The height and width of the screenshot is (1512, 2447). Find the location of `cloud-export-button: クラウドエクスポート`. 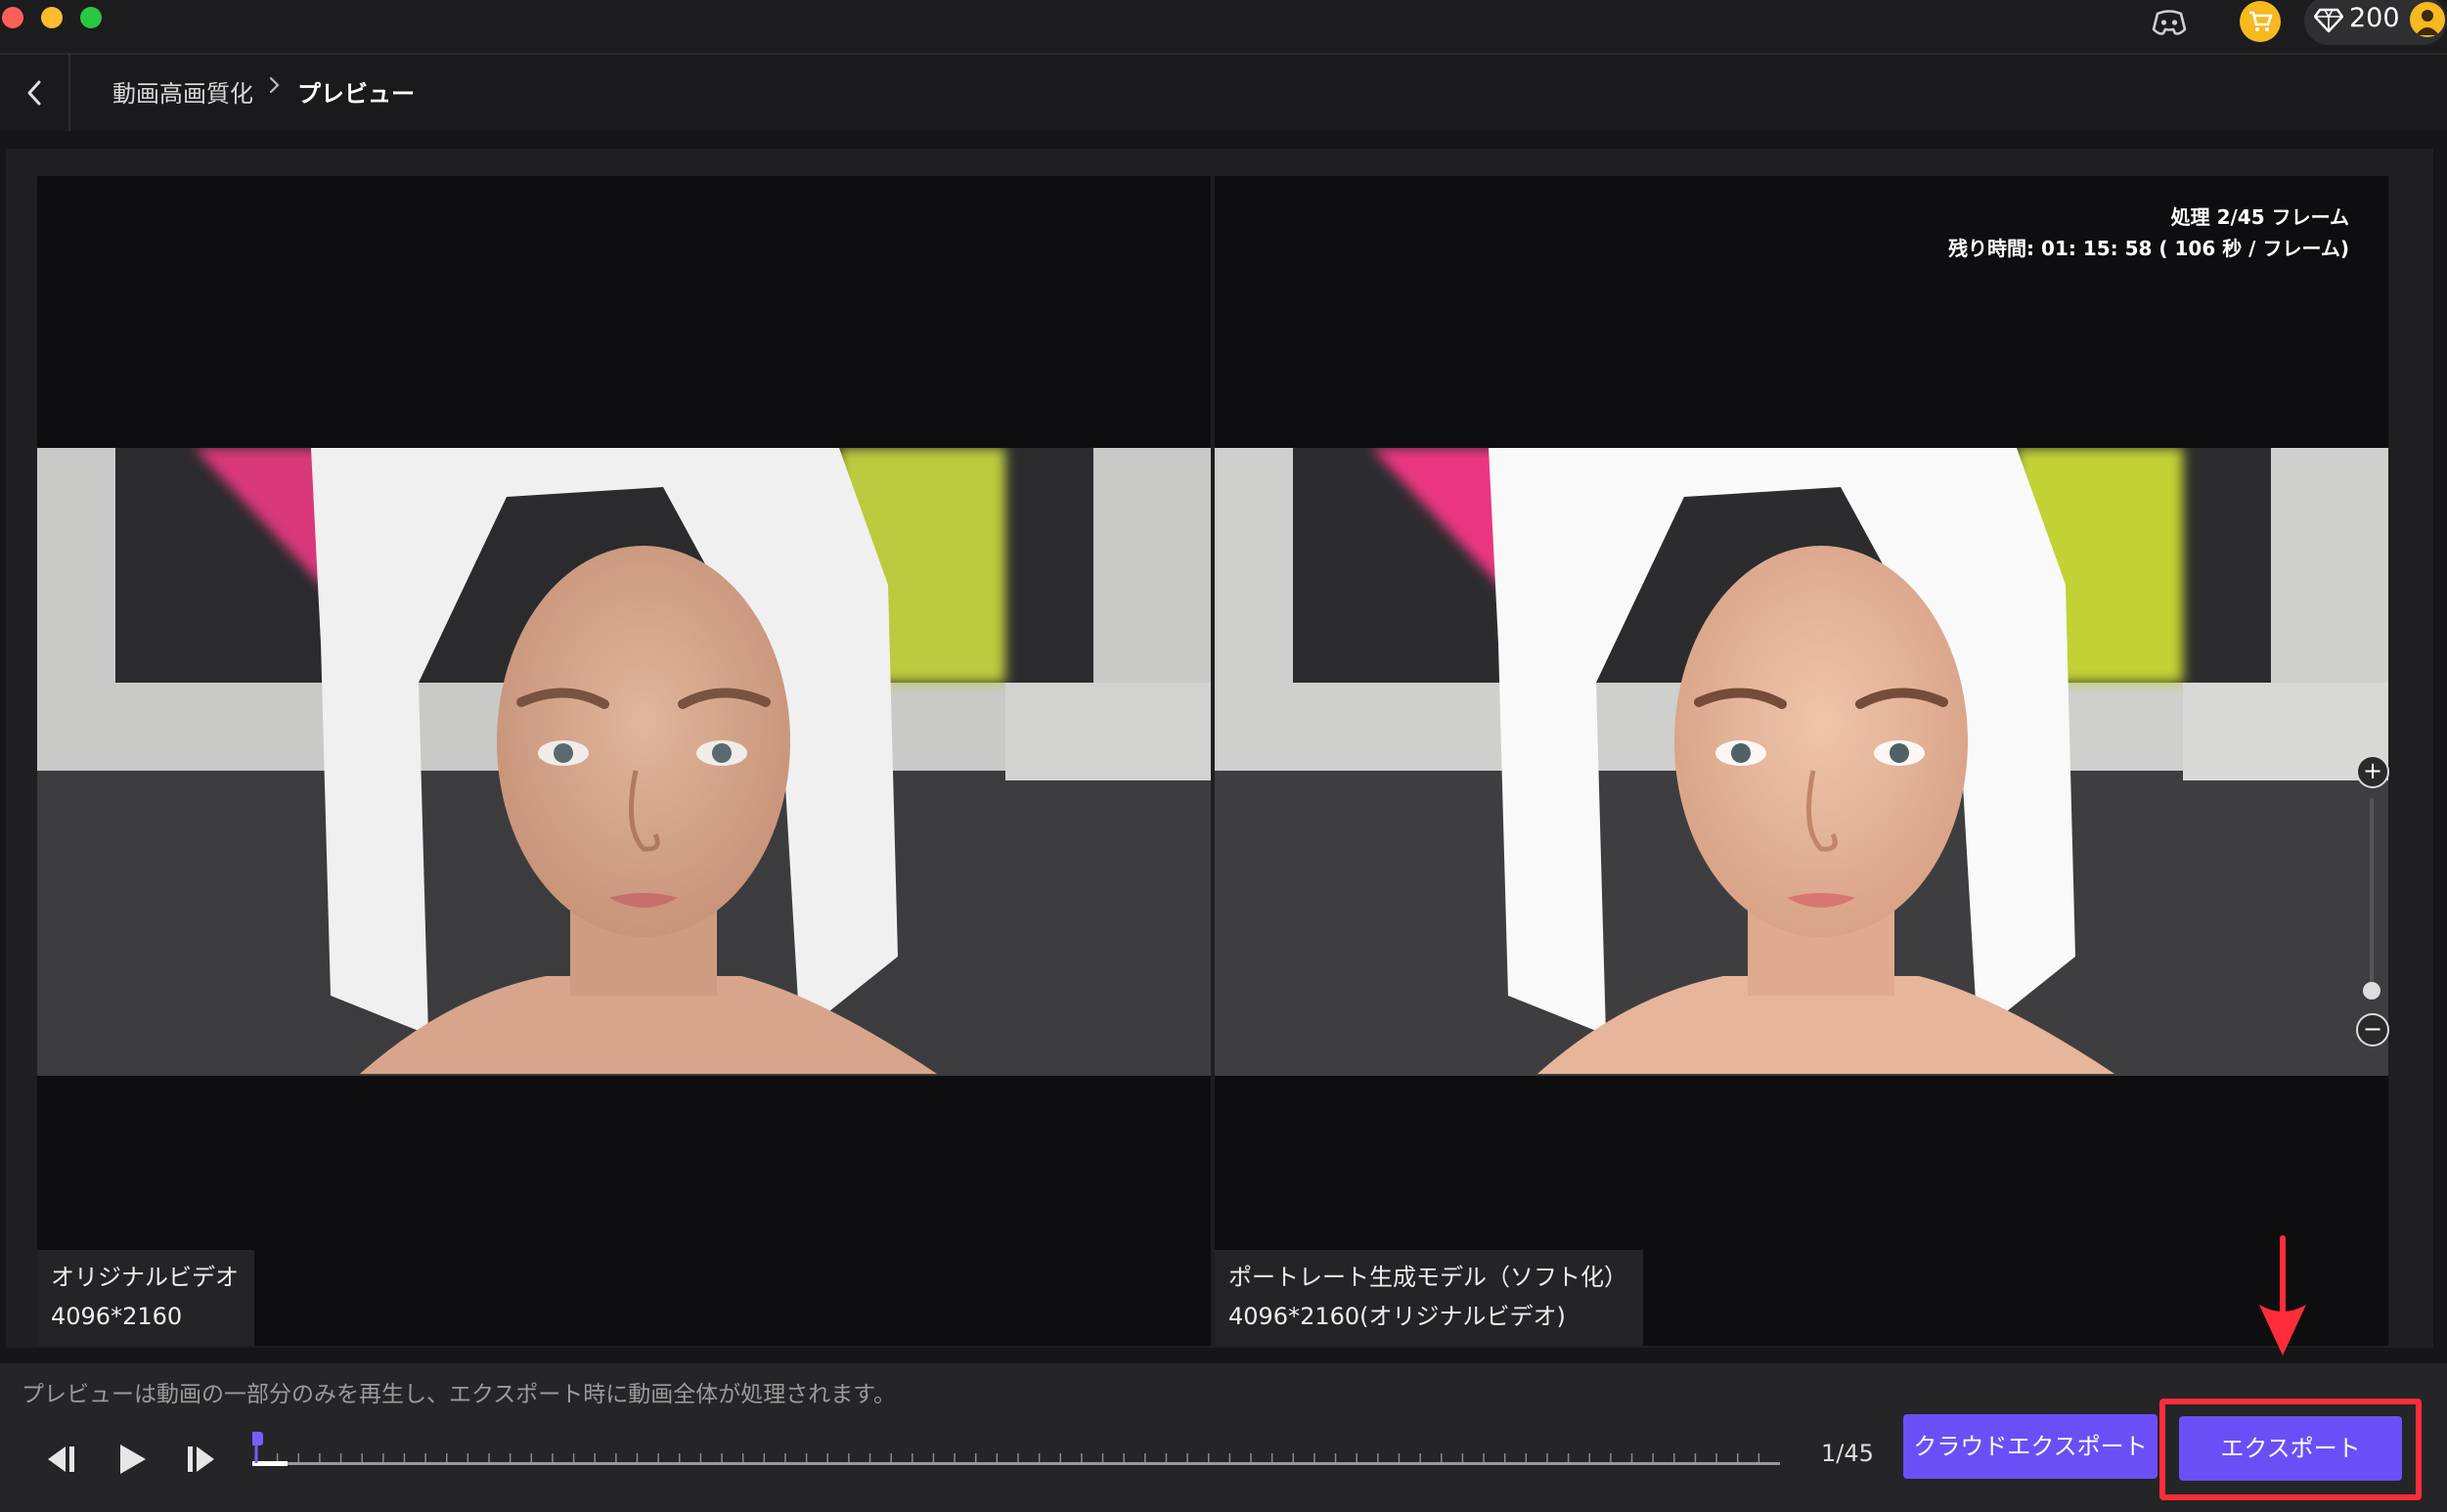

cloud-export-button: クラウドエクスポート is located at coordinates (2031, 1447).